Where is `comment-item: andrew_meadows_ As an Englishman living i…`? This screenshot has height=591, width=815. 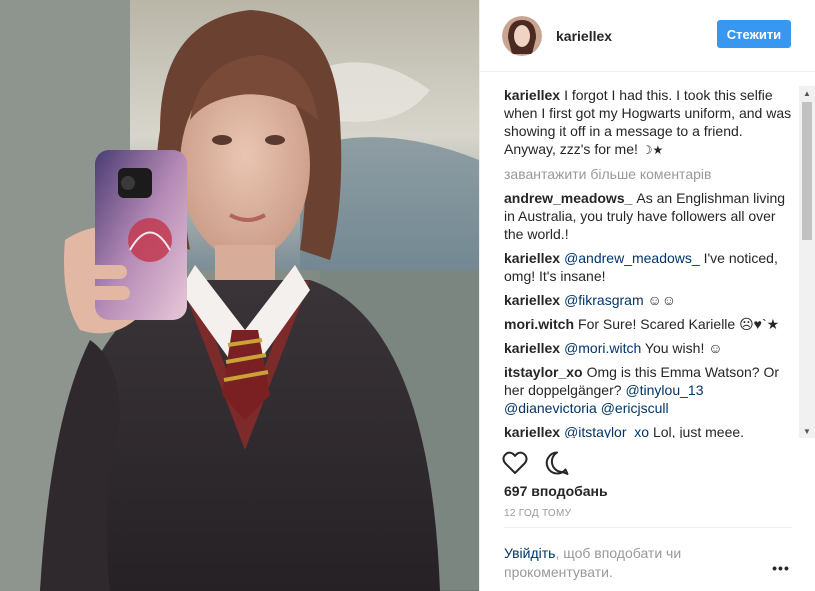 comment-item: andrew_meadows_ As an Englishman living i… is located at coordinates (650, 216).